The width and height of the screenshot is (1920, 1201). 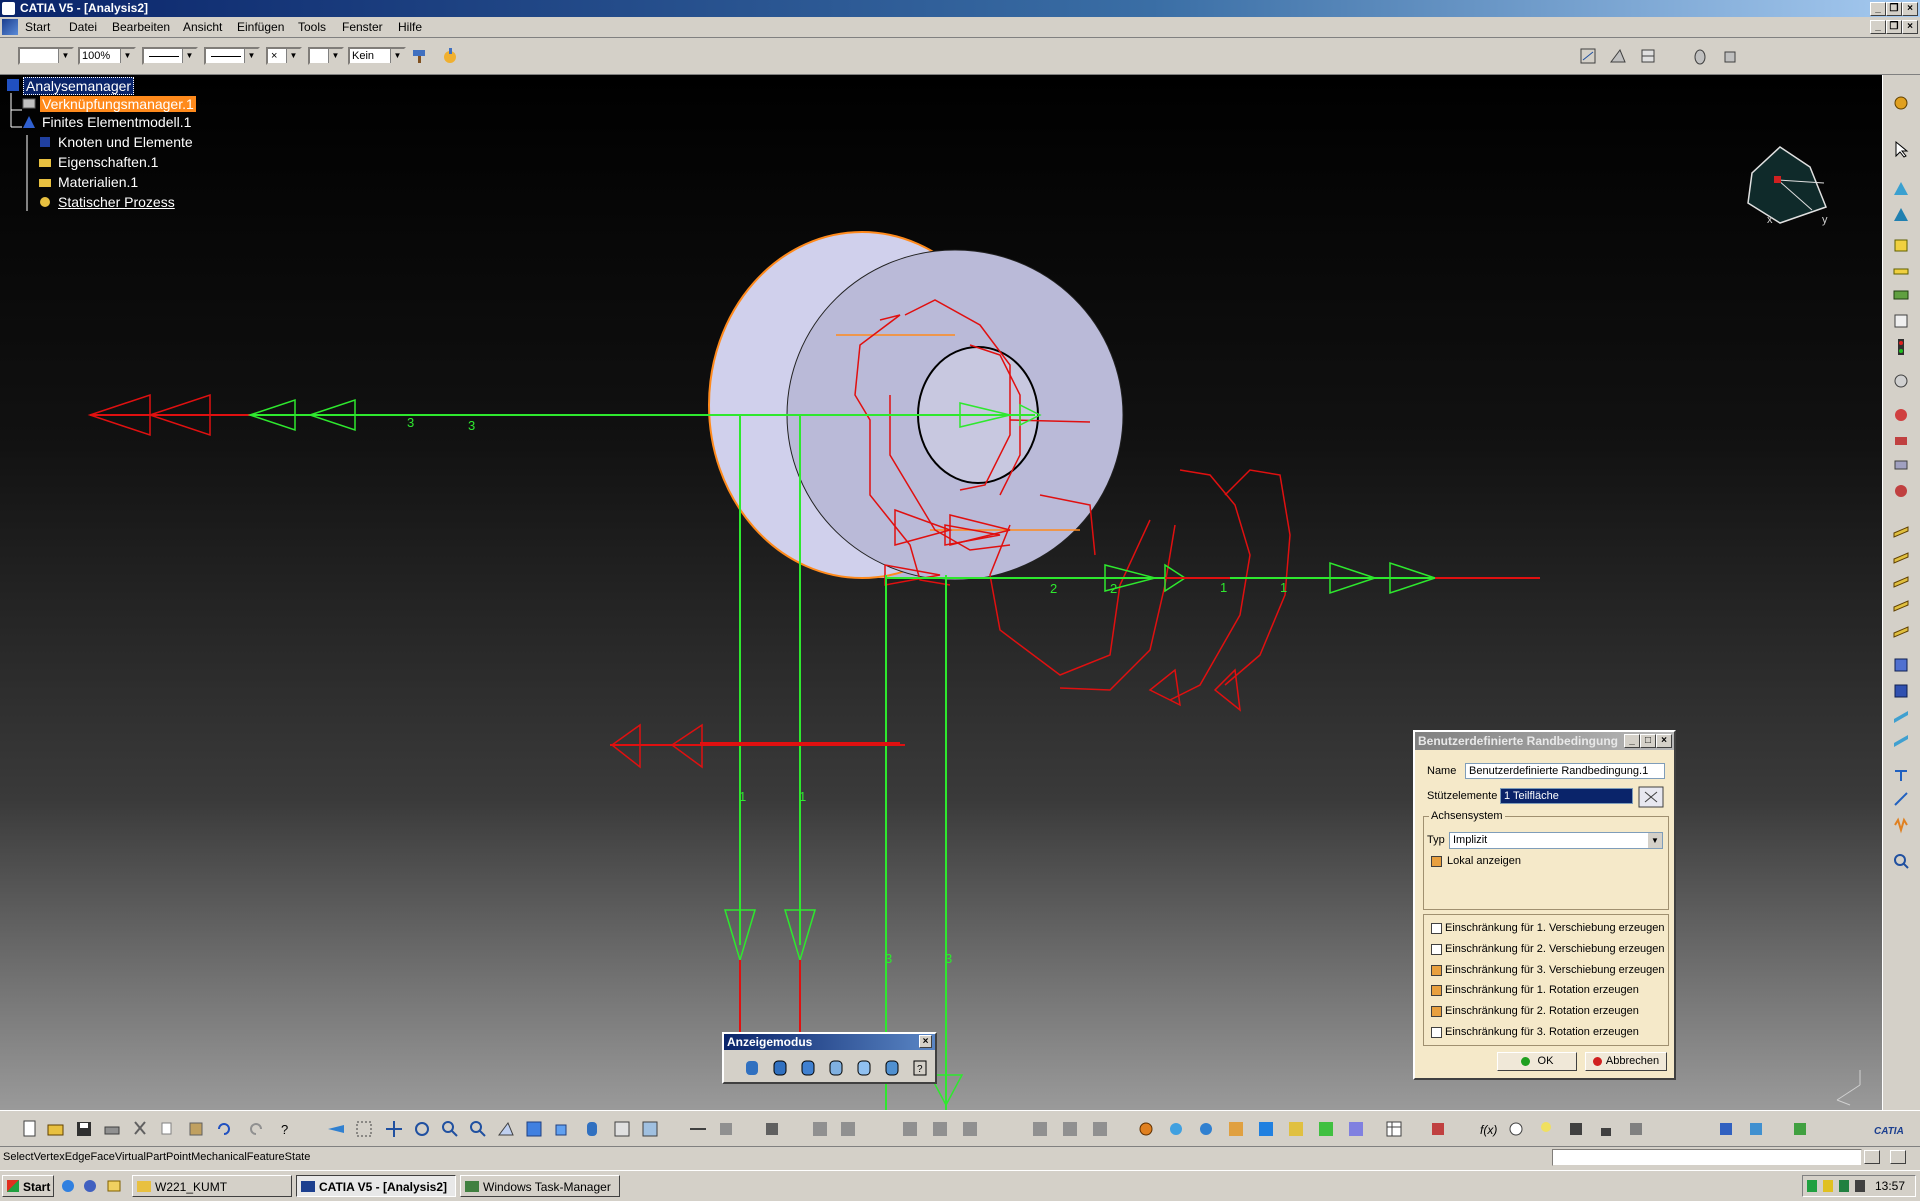 I want to click on color-combo: ▼, so click(x=46, y=56).